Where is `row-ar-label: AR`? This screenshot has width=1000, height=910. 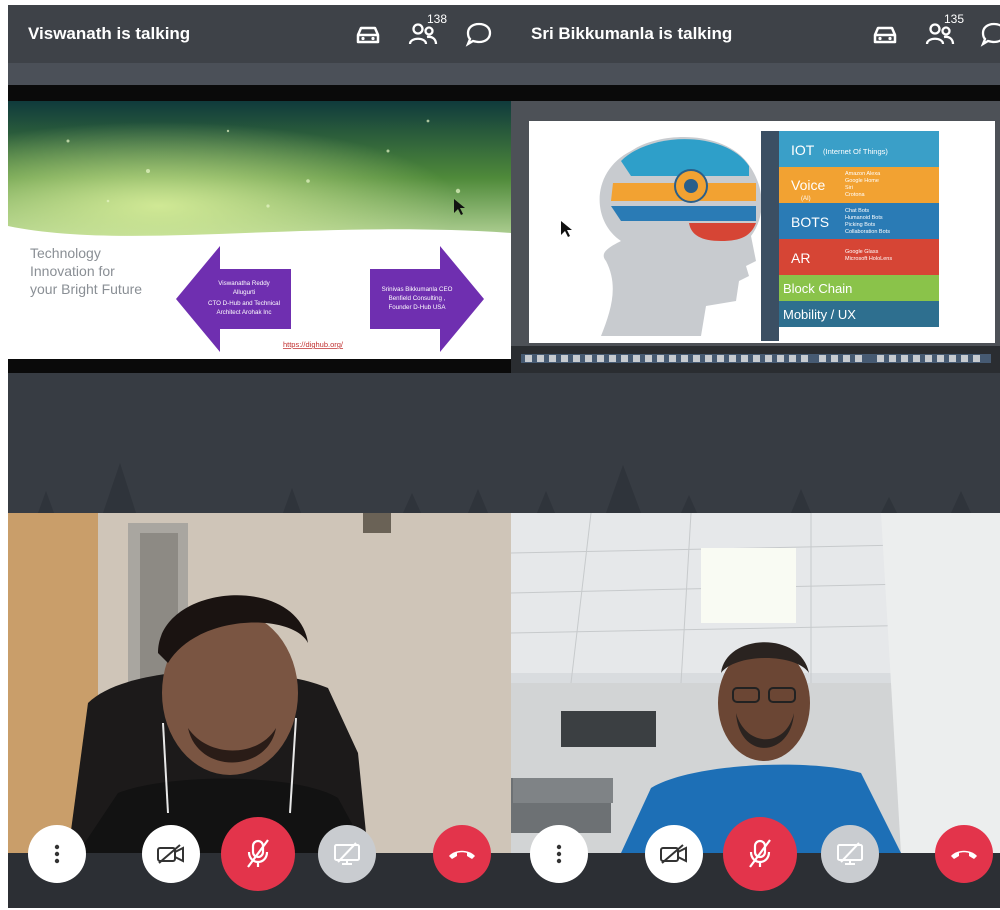
row-ar-label: AR is located at coordinates (800, 258).